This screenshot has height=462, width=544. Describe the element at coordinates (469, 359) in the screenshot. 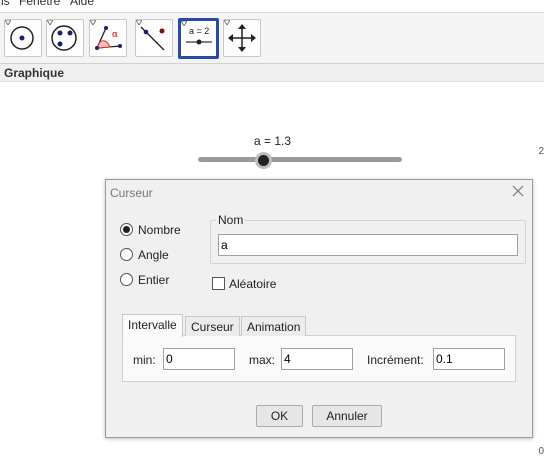

I see `increment-input` at that location.